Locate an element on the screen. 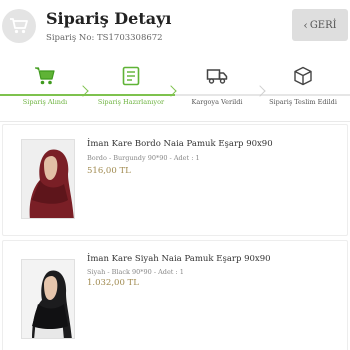 This screenshot has width=350, height=350. step-order-received: Sipariş Alındı is located at coordinates (45, 82).